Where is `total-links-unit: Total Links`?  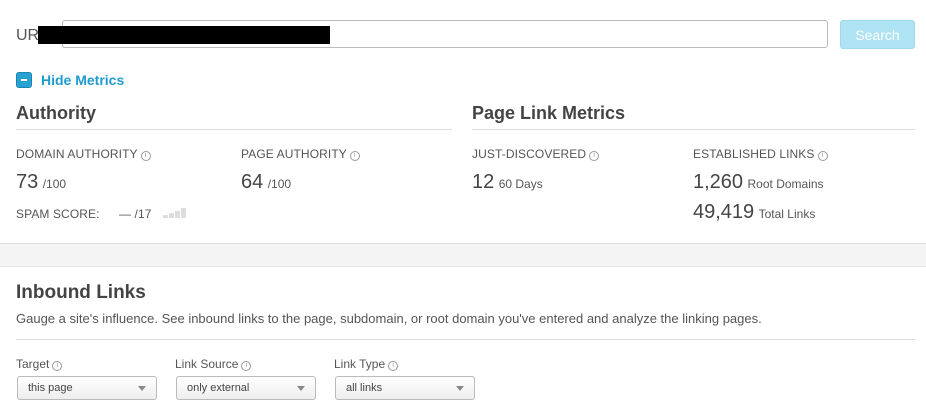 total-links-unit: Total Links is located at coordinates (787, 214).